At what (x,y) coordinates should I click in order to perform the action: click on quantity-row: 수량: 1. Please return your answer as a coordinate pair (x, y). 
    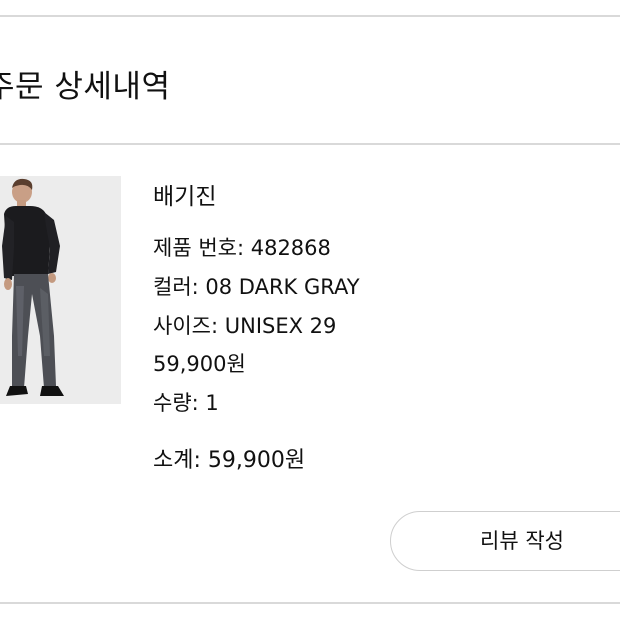
    Looking at the image, I should click on (186, 403).